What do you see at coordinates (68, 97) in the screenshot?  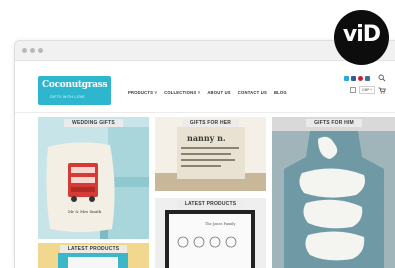 I see `logo-tagline: GIFTS WITH LOVE` at bounding box center [68, 97].